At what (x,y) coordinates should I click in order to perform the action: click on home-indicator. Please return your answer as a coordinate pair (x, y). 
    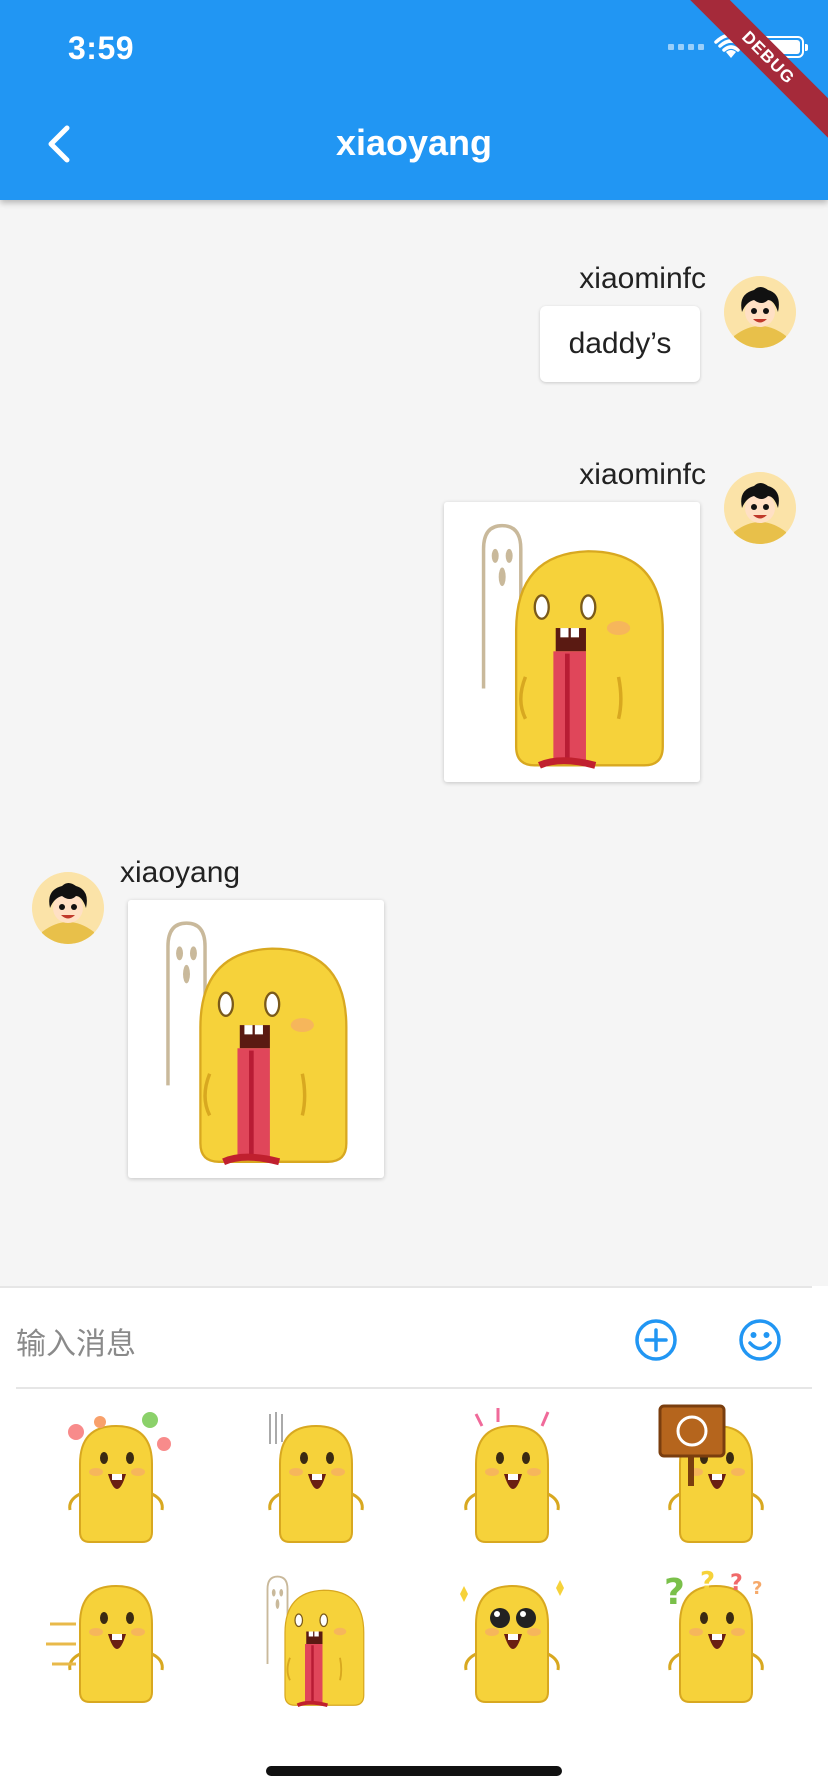
    Looking at the image, I should click on (414, 1771).